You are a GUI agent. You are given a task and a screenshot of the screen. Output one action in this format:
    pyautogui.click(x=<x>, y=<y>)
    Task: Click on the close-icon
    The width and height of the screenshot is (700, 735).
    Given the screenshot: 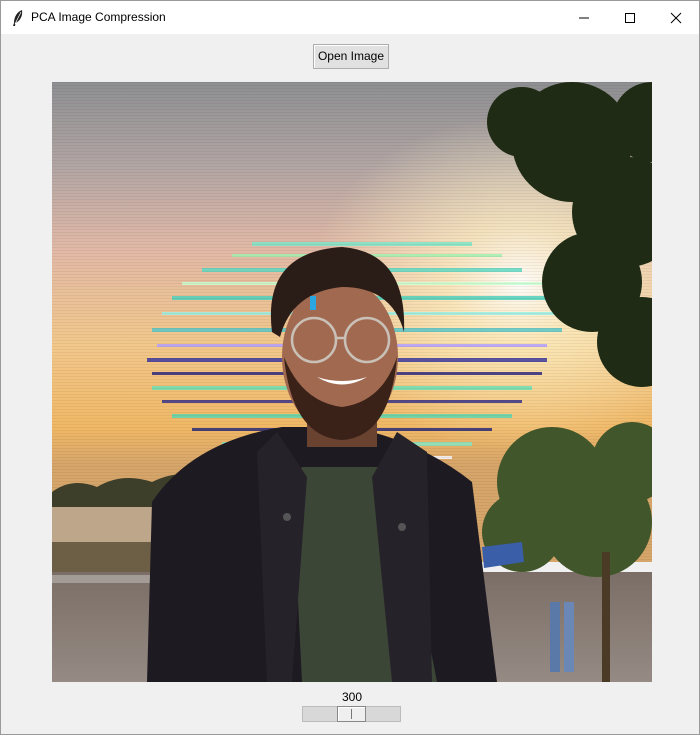 What is the action you would take?
    pyautogui.click(x=676, y=18)
    